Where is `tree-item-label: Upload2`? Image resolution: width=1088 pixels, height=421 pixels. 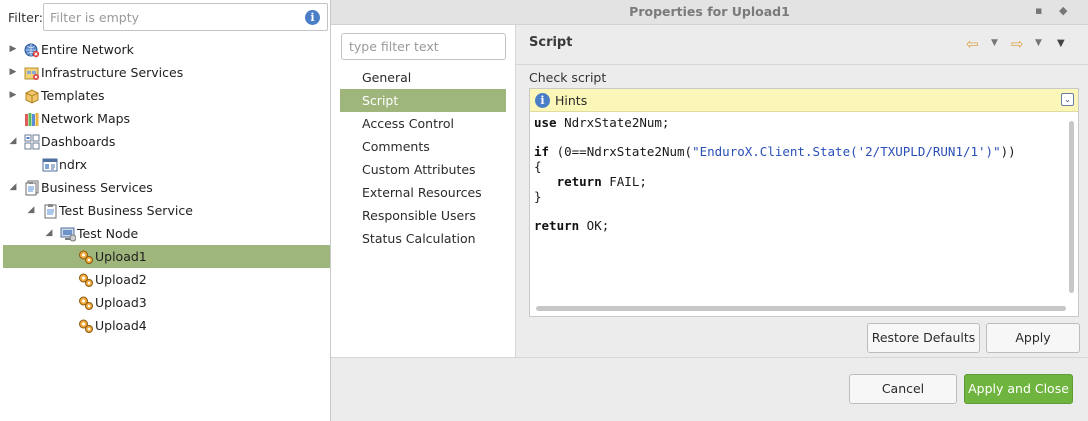
tree-item-label: Upload2 is located at coordinates (121, 279).